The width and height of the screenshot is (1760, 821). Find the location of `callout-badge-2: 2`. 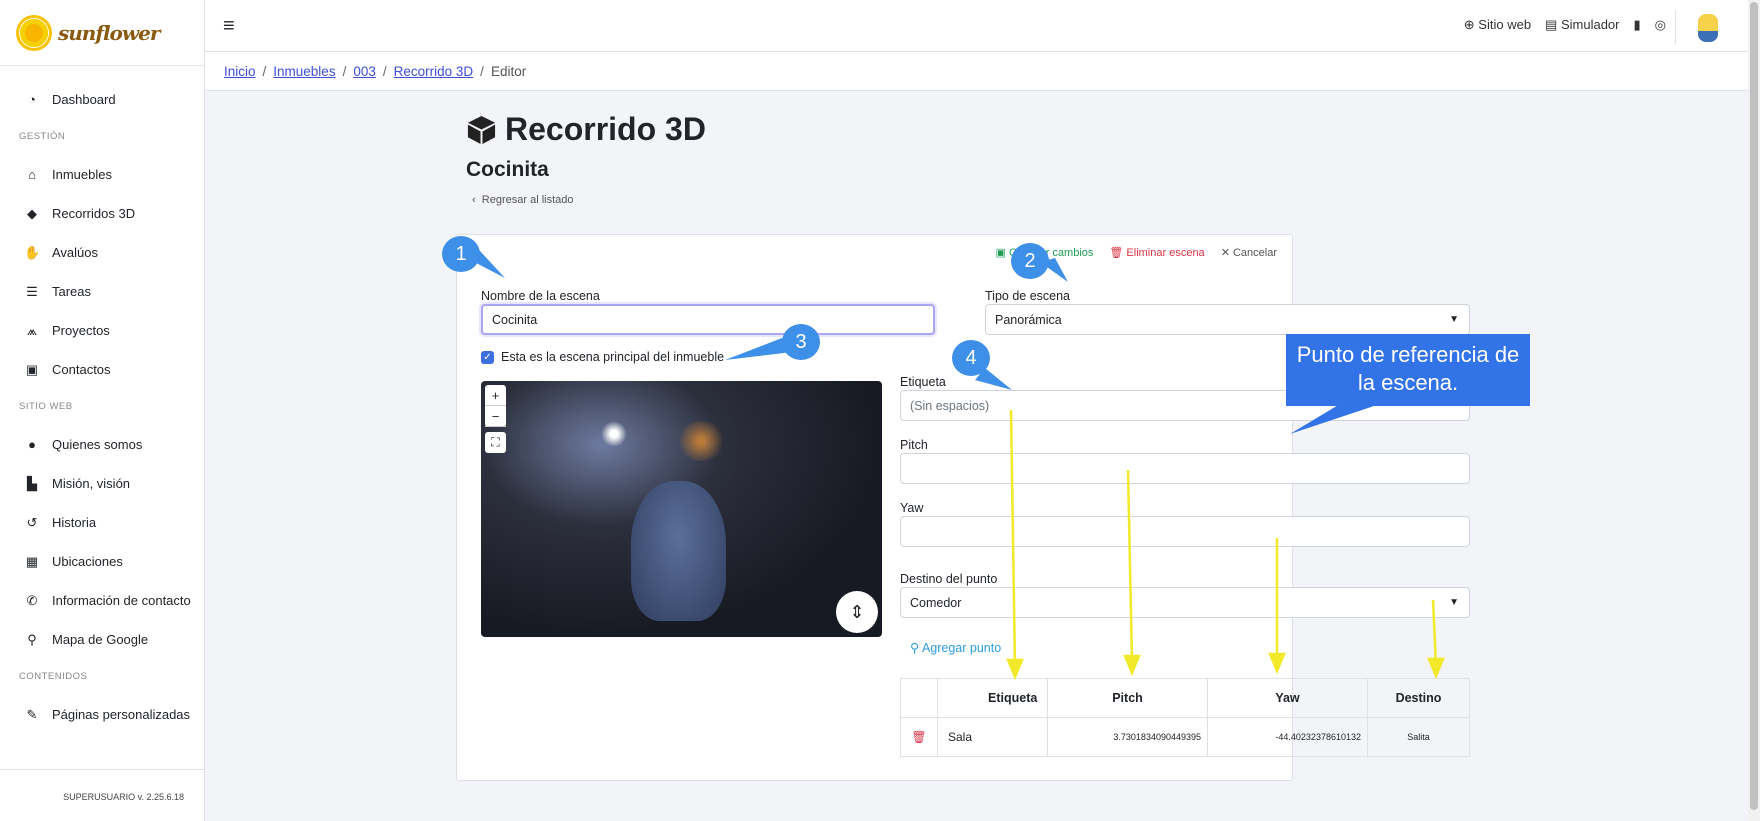

callout-badge-2: 2 is located at coordinates (1030, 261).